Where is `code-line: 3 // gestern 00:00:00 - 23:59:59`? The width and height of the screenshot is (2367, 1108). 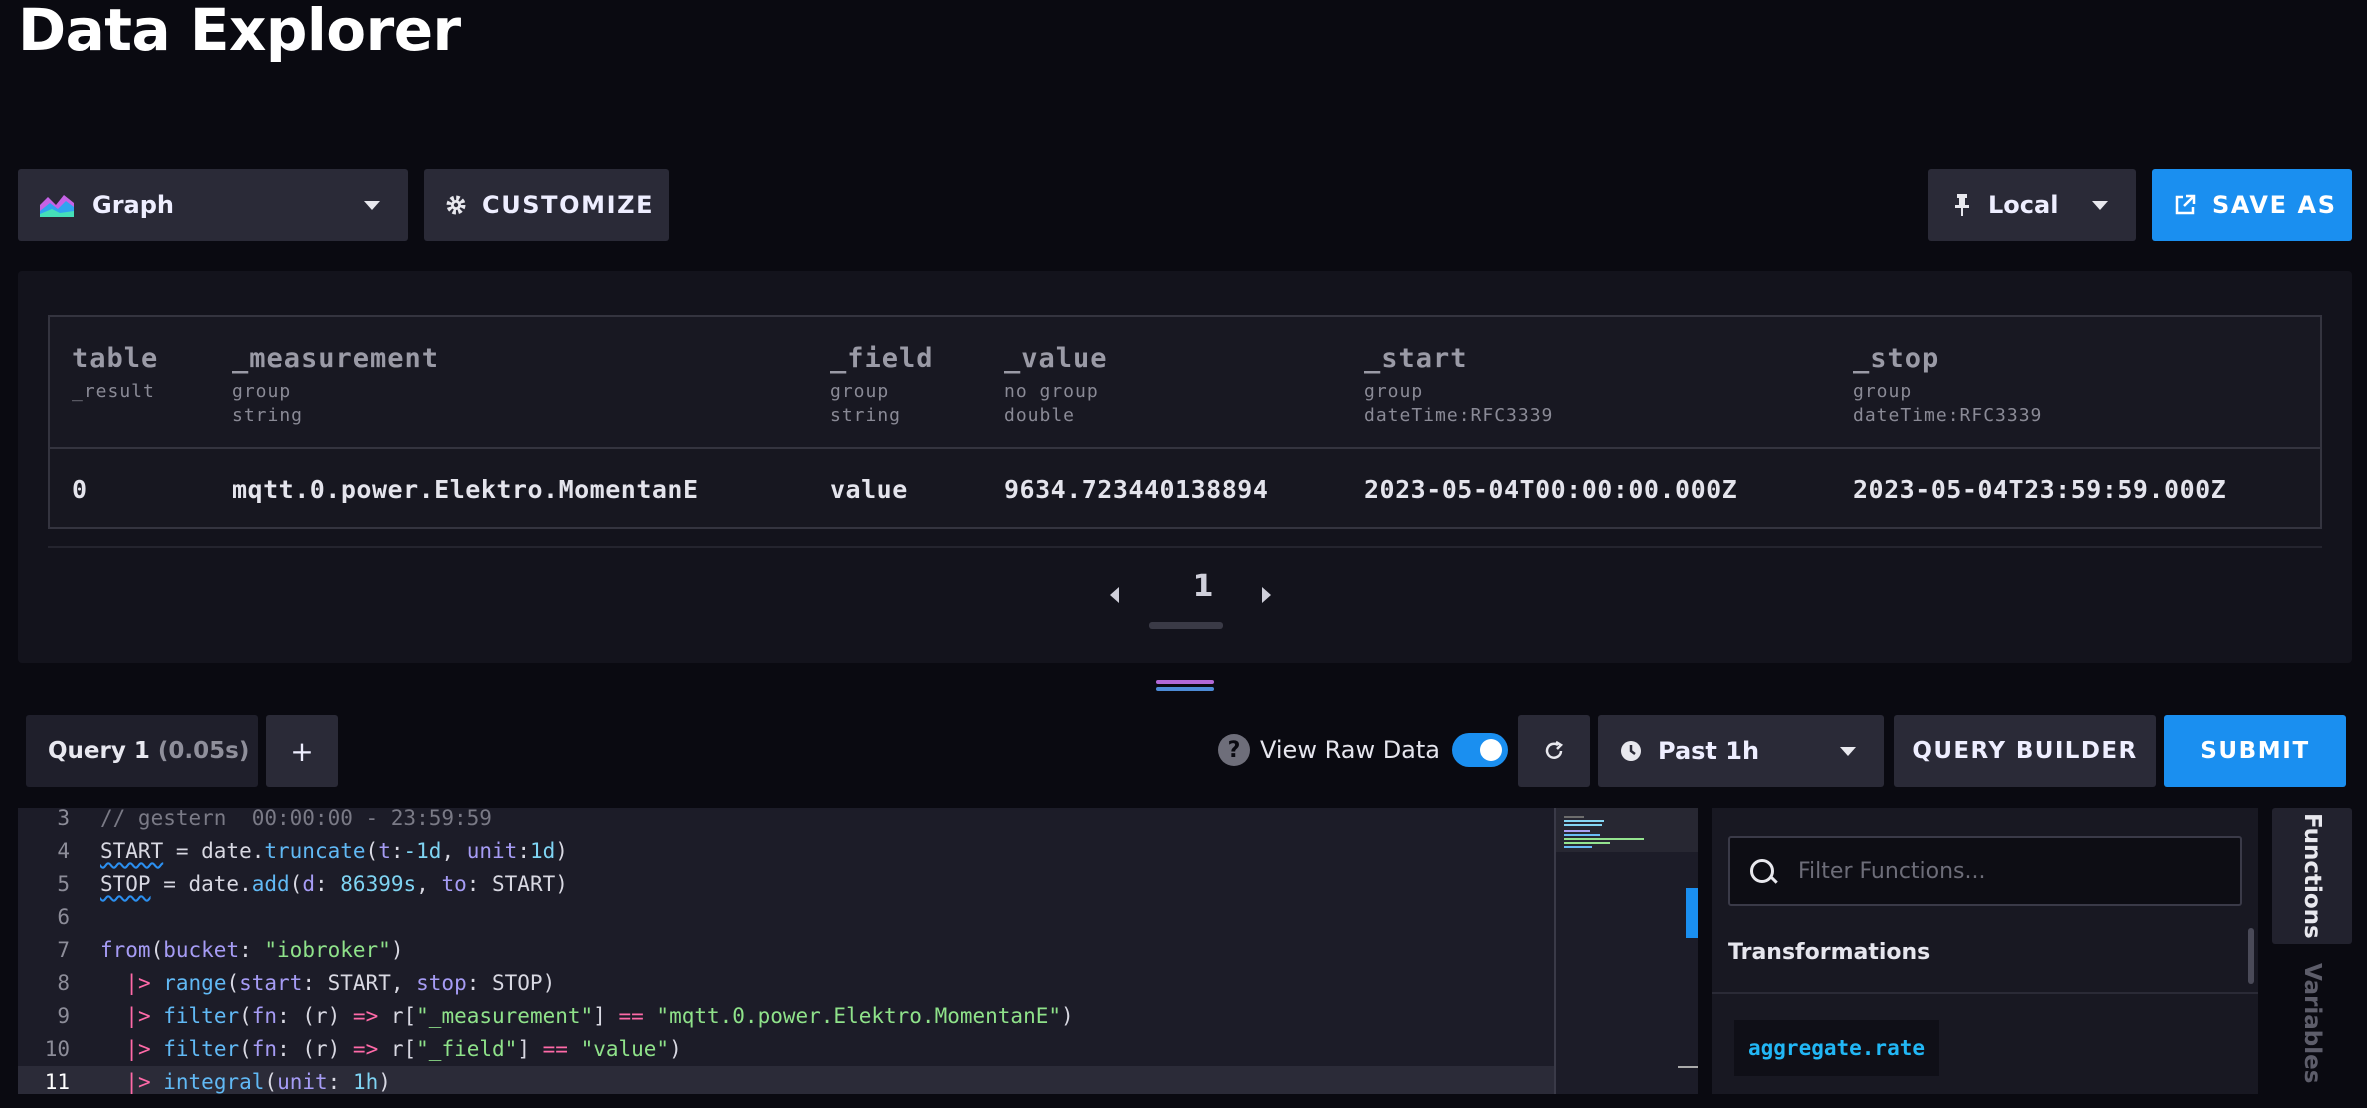 code-line: 3 // gestern 00:00:00 - 23:59:59 is located at coordinates (786, 821).